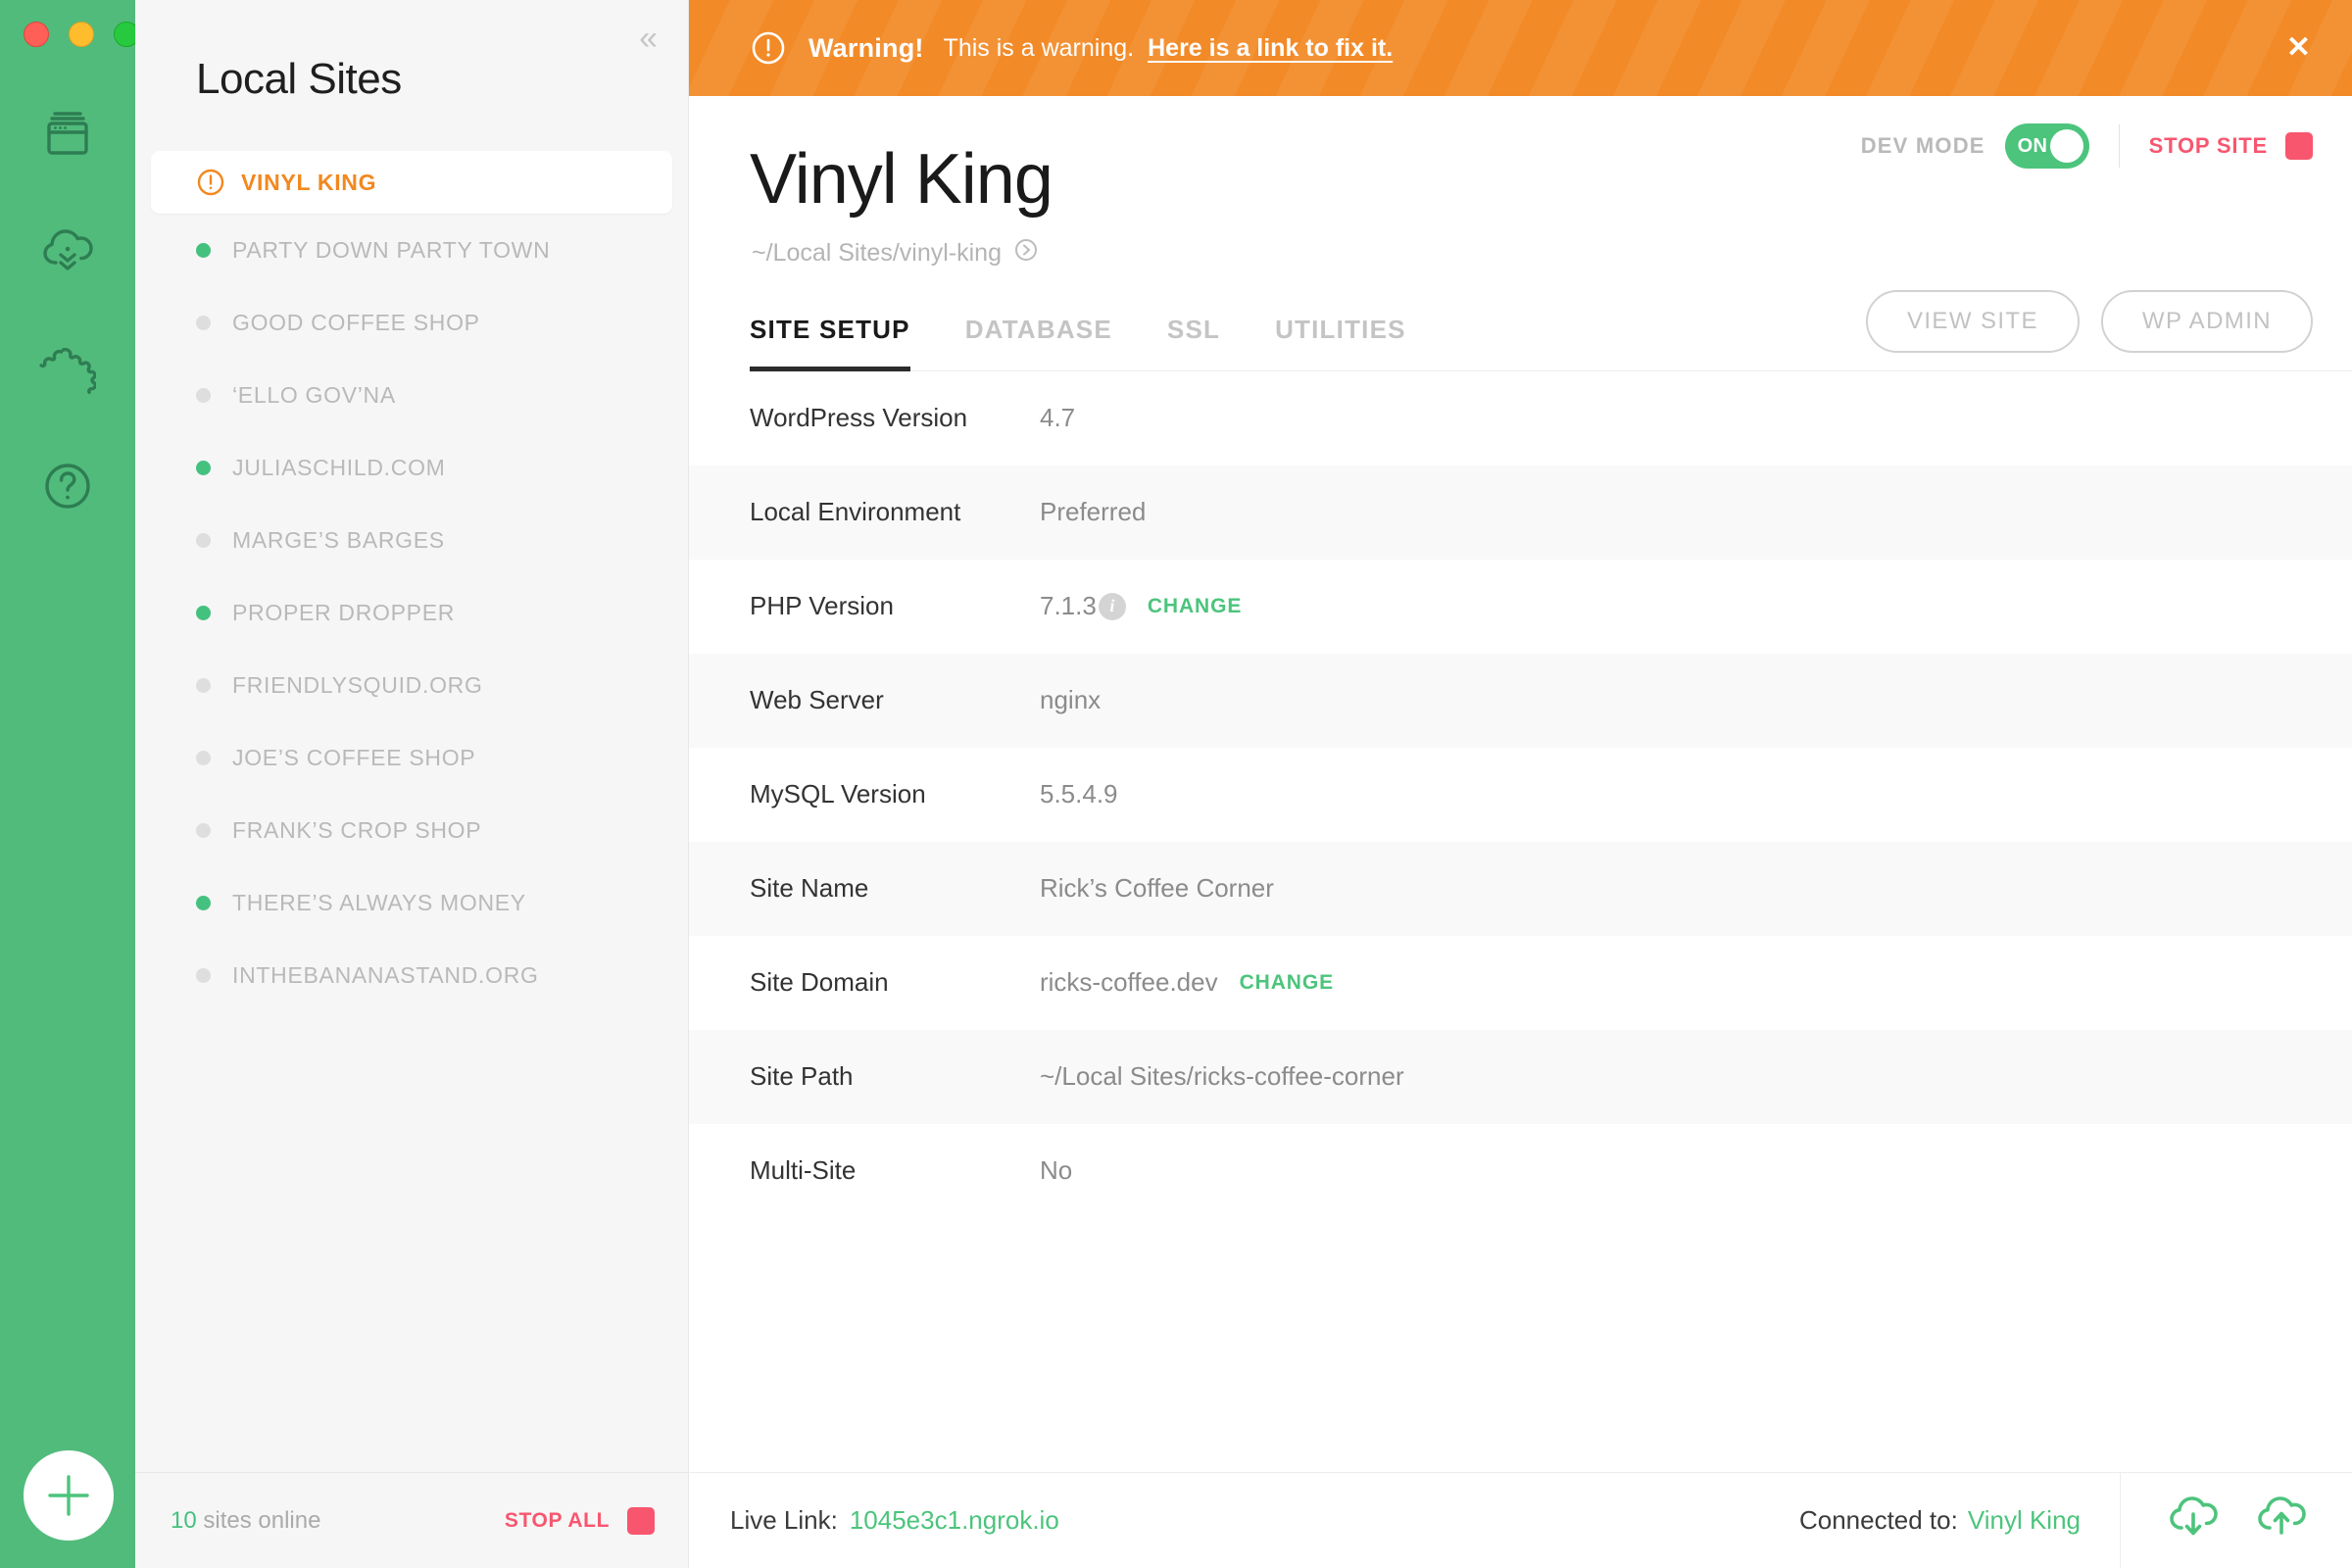 The height and width of the screenshot is (1568, 2352). Describe the element at coordinates (1520, 1171) in the screenshot. I see `table-row: Multi-Site No` at that location.